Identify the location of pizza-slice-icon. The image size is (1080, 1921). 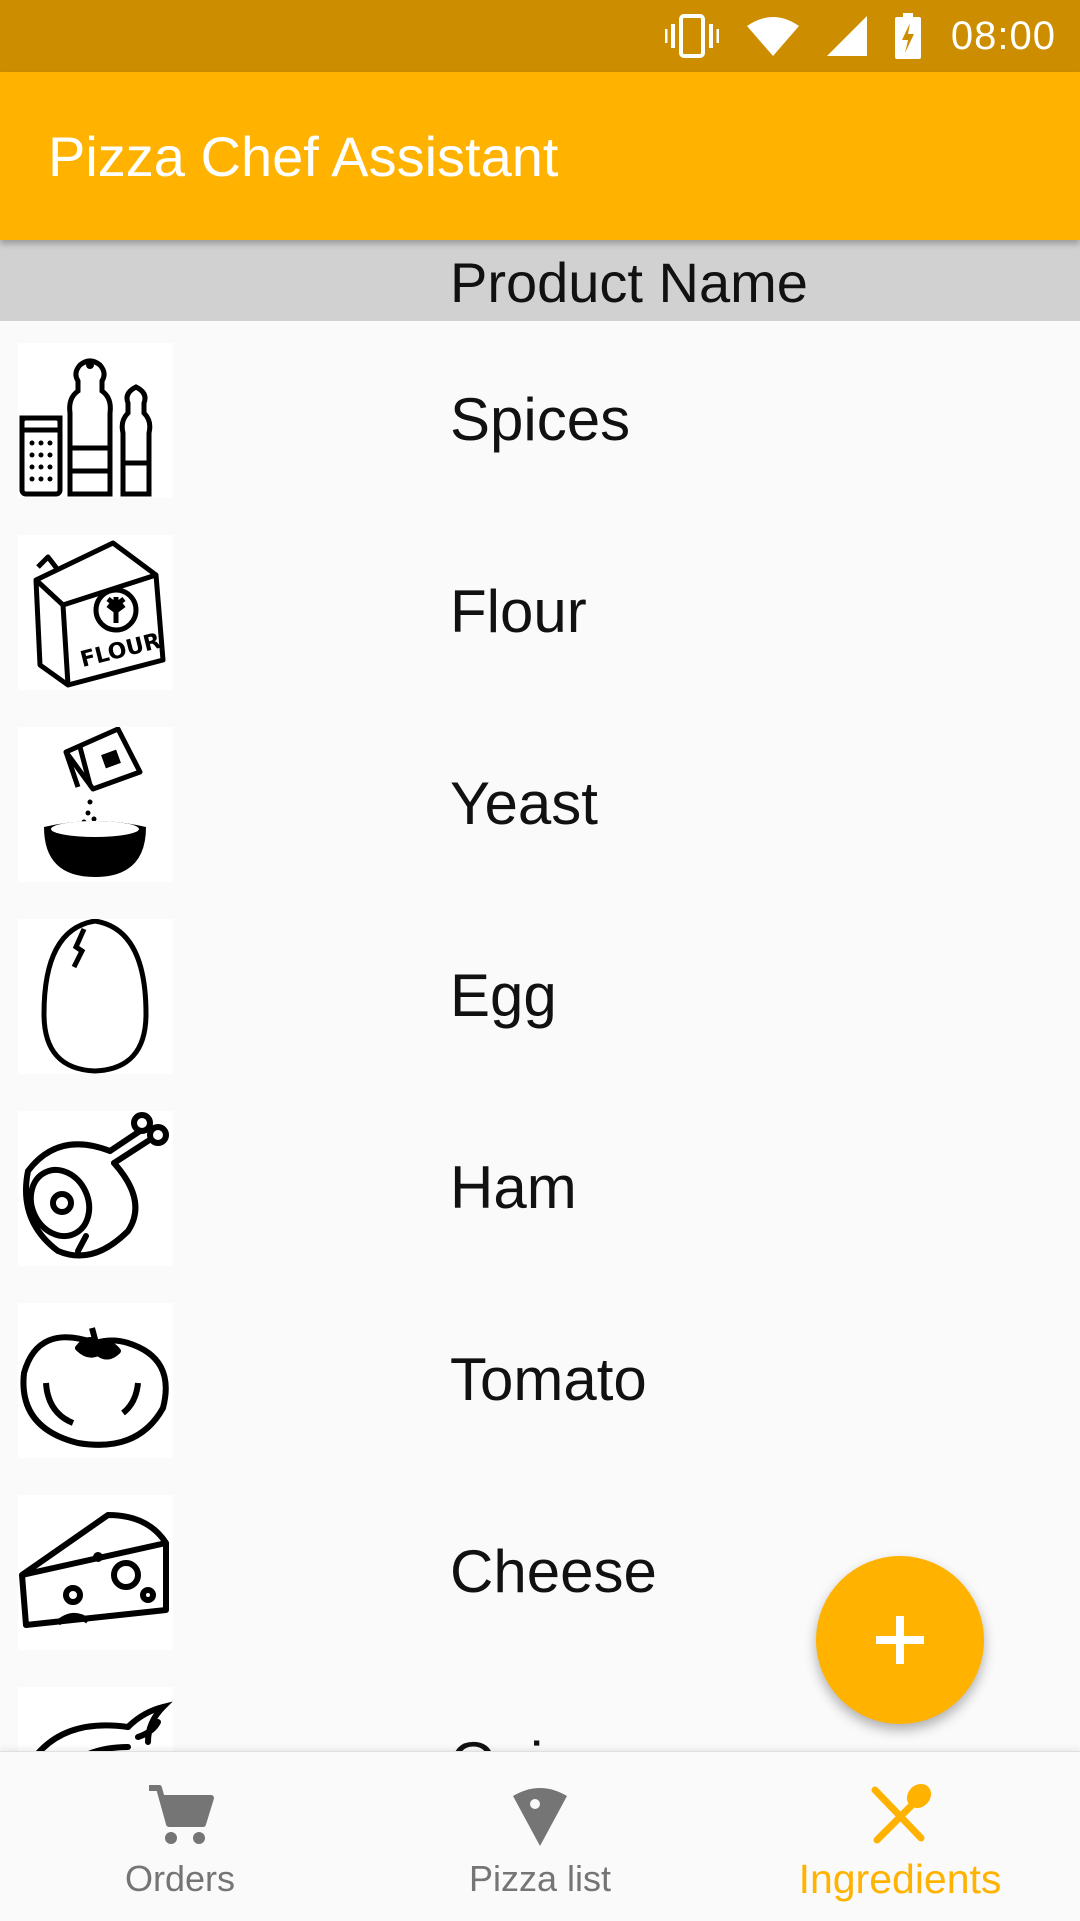
(540, 1817).